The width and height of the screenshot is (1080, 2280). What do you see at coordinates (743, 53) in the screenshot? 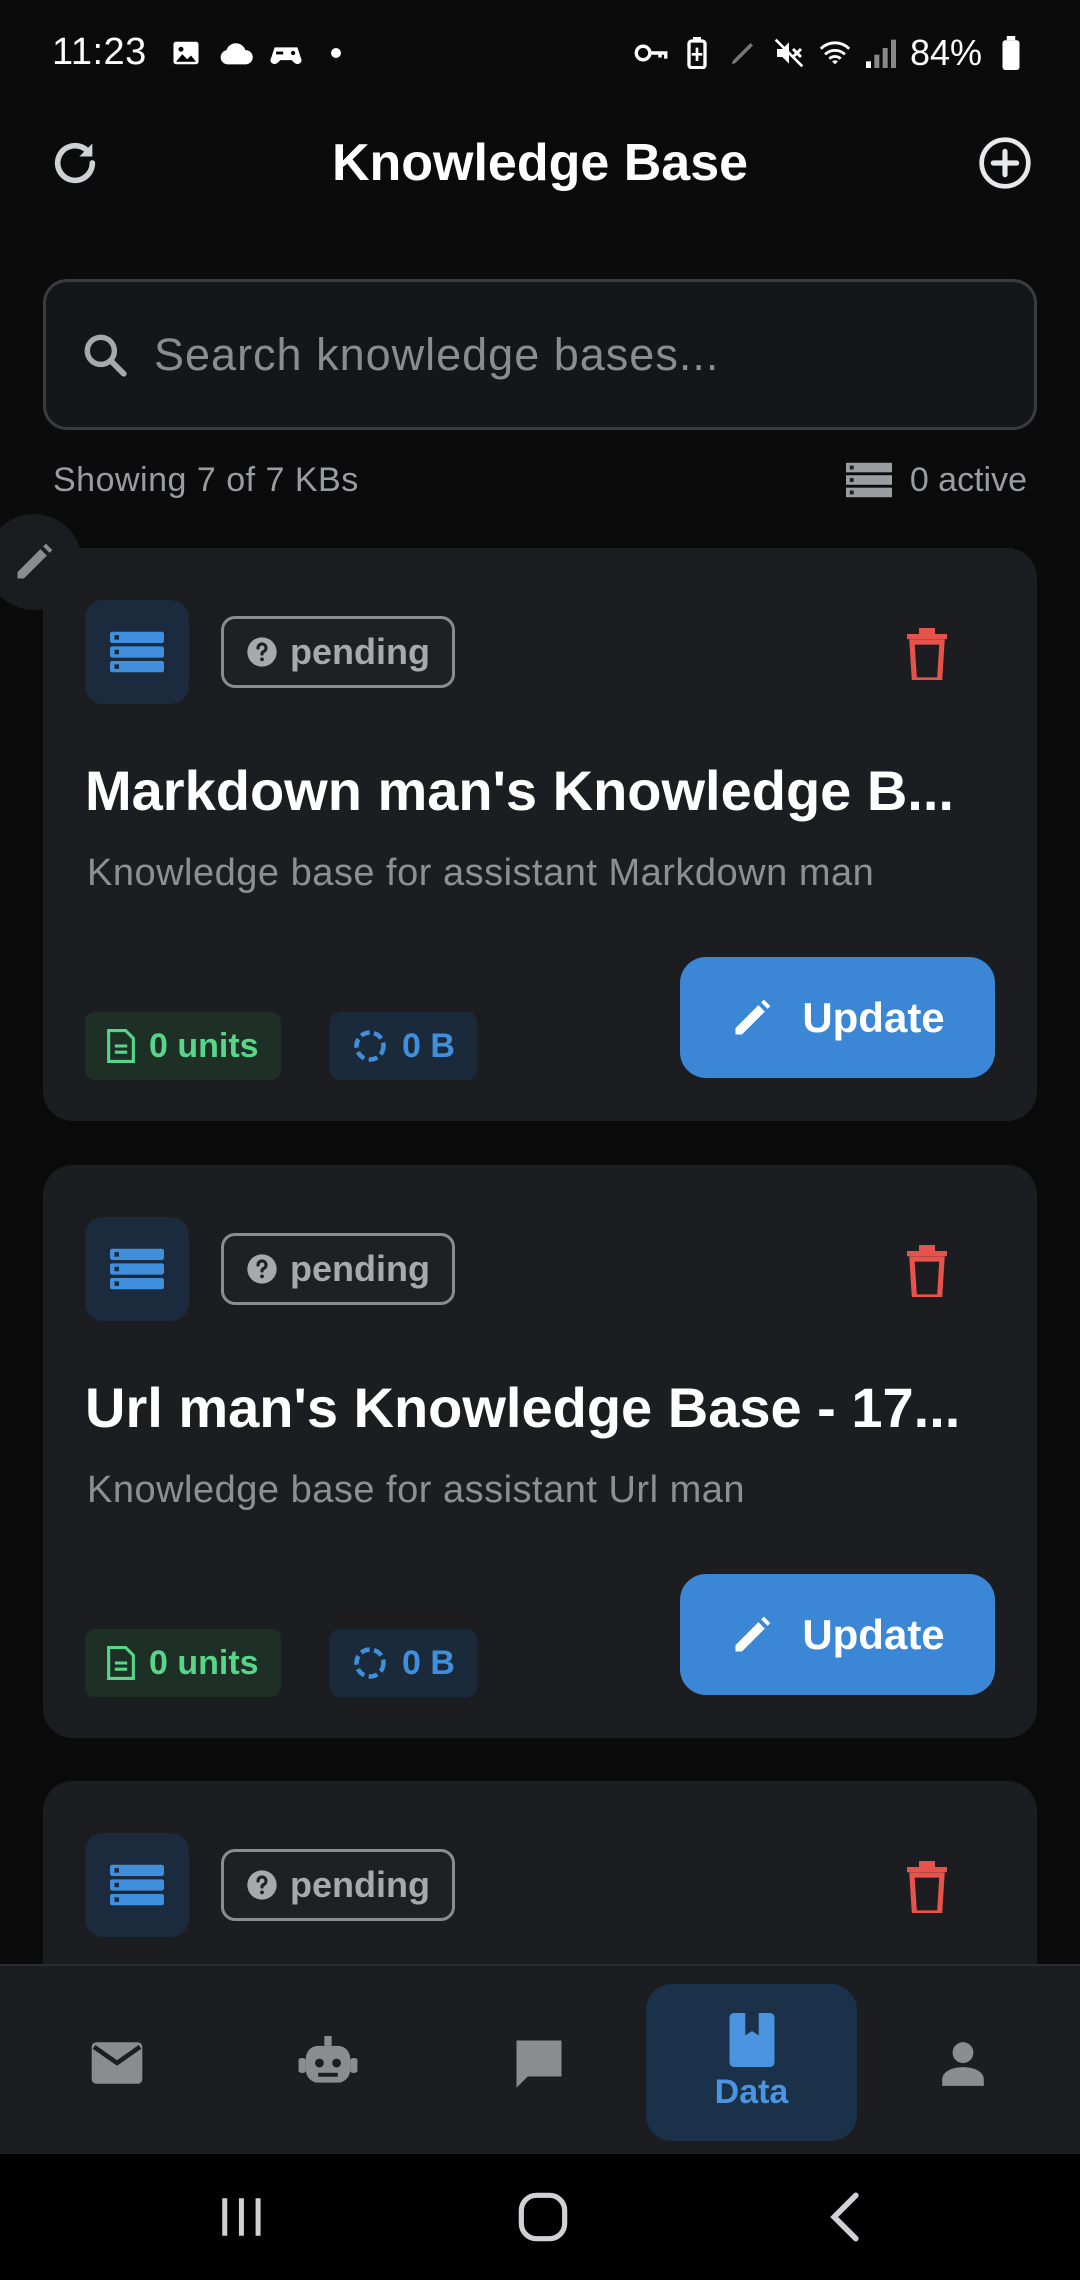
I see `pen-icon` at bounding box center [743, 53].